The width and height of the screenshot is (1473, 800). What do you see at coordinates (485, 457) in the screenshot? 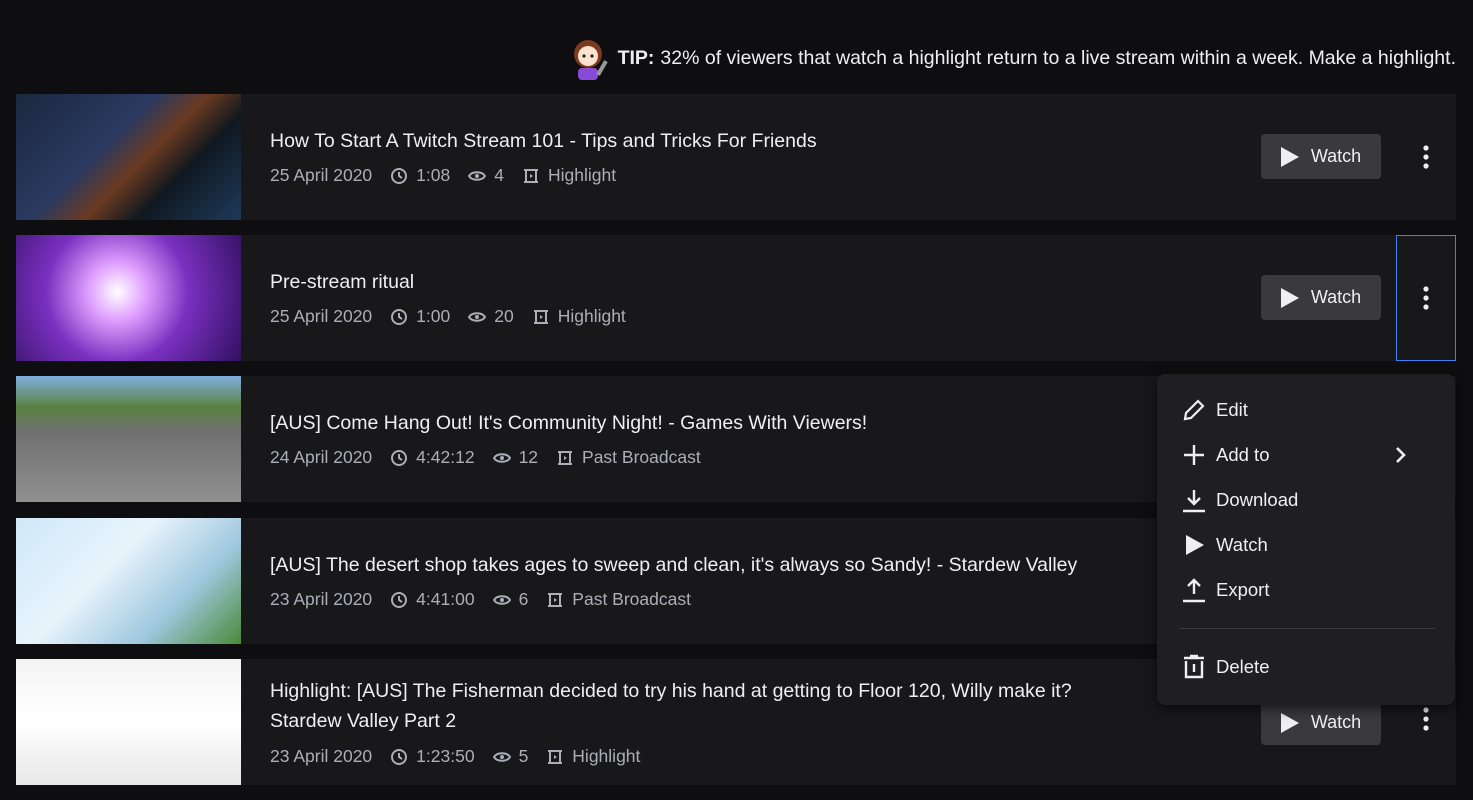
I see `video-meta: 24 April 2020 4:42:12 12 Past Broadcast` at bounding box center [485, 457].